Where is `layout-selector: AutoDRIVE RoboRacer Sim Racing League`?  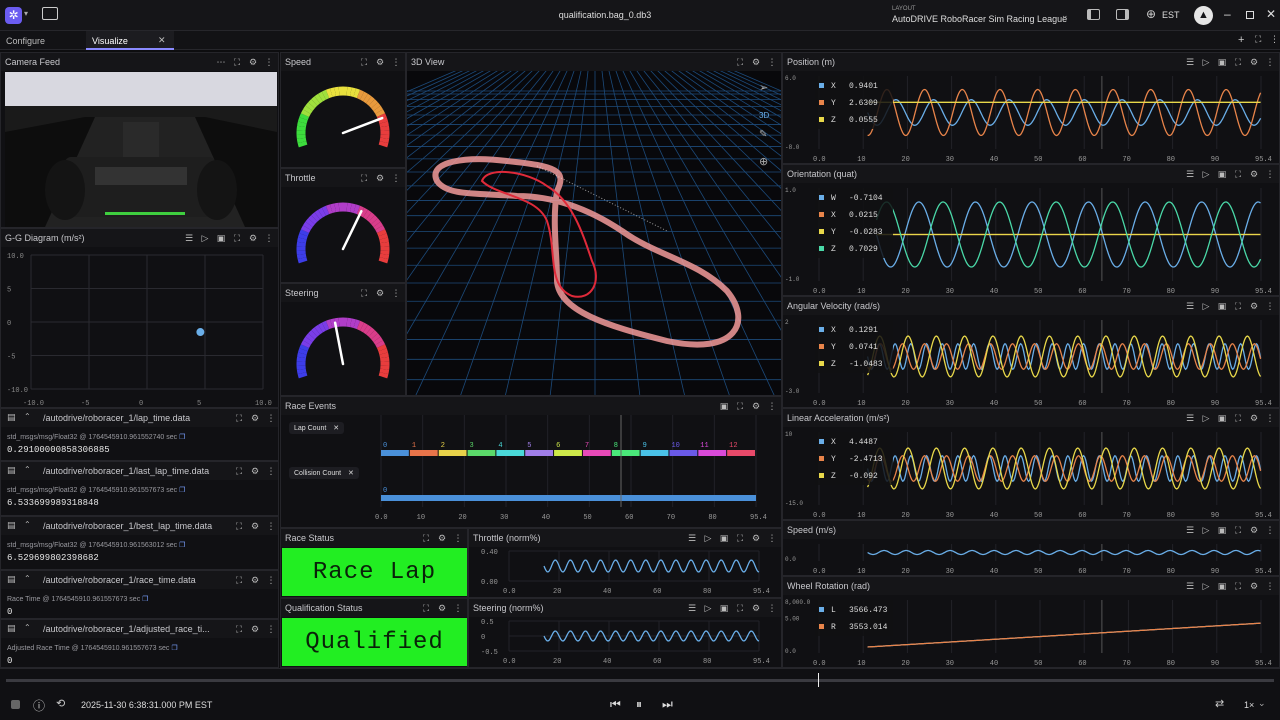
layout-selector: AutoDRIVE RoboRacer Sim Racing League is located at coordinates (979, 19).